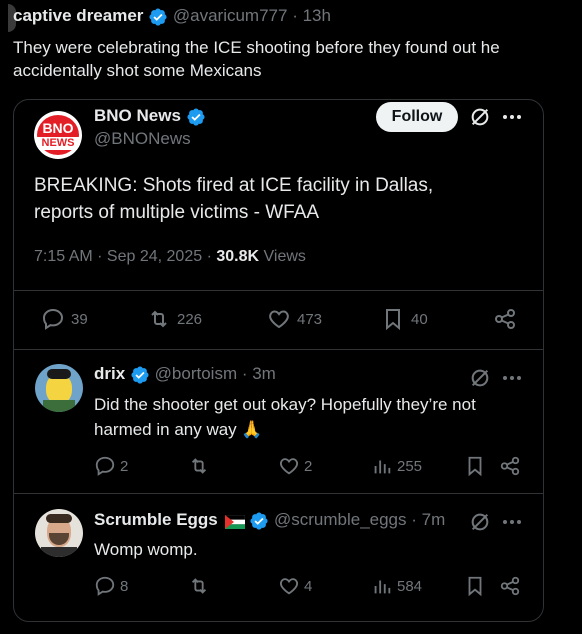 The image size is (582, 634). Describe the element at coordinates (295, 586) in the screenshot. I see `like-button: 4` at that location.